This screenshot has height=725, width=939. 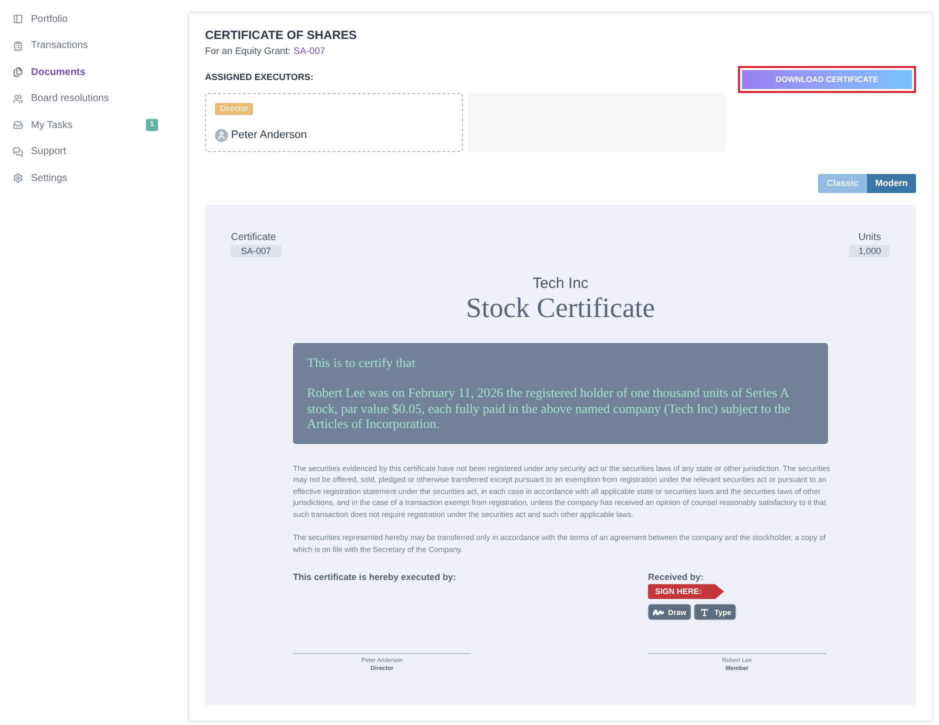 What do you see at coordinates (18, 99) in the screenshot?
I see `people-icon` at bounding box center [18, 99].